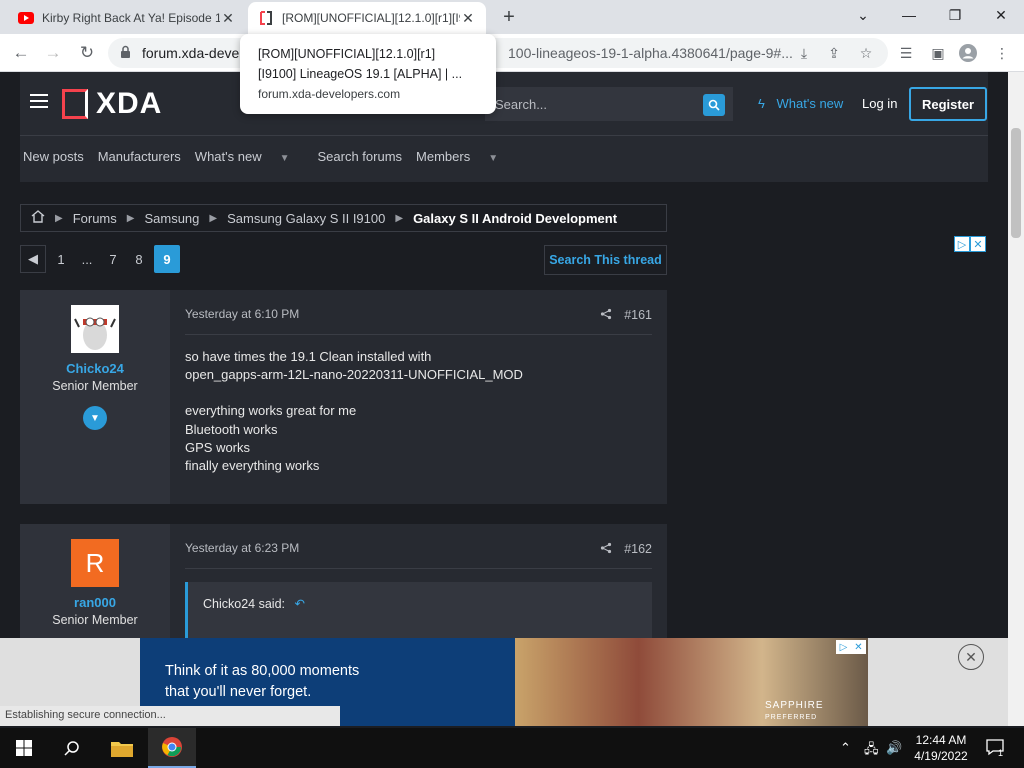 The image size is (1024, 768). I want to click on post-date: Yesterday at 6:10 PM, so click(242, 314).